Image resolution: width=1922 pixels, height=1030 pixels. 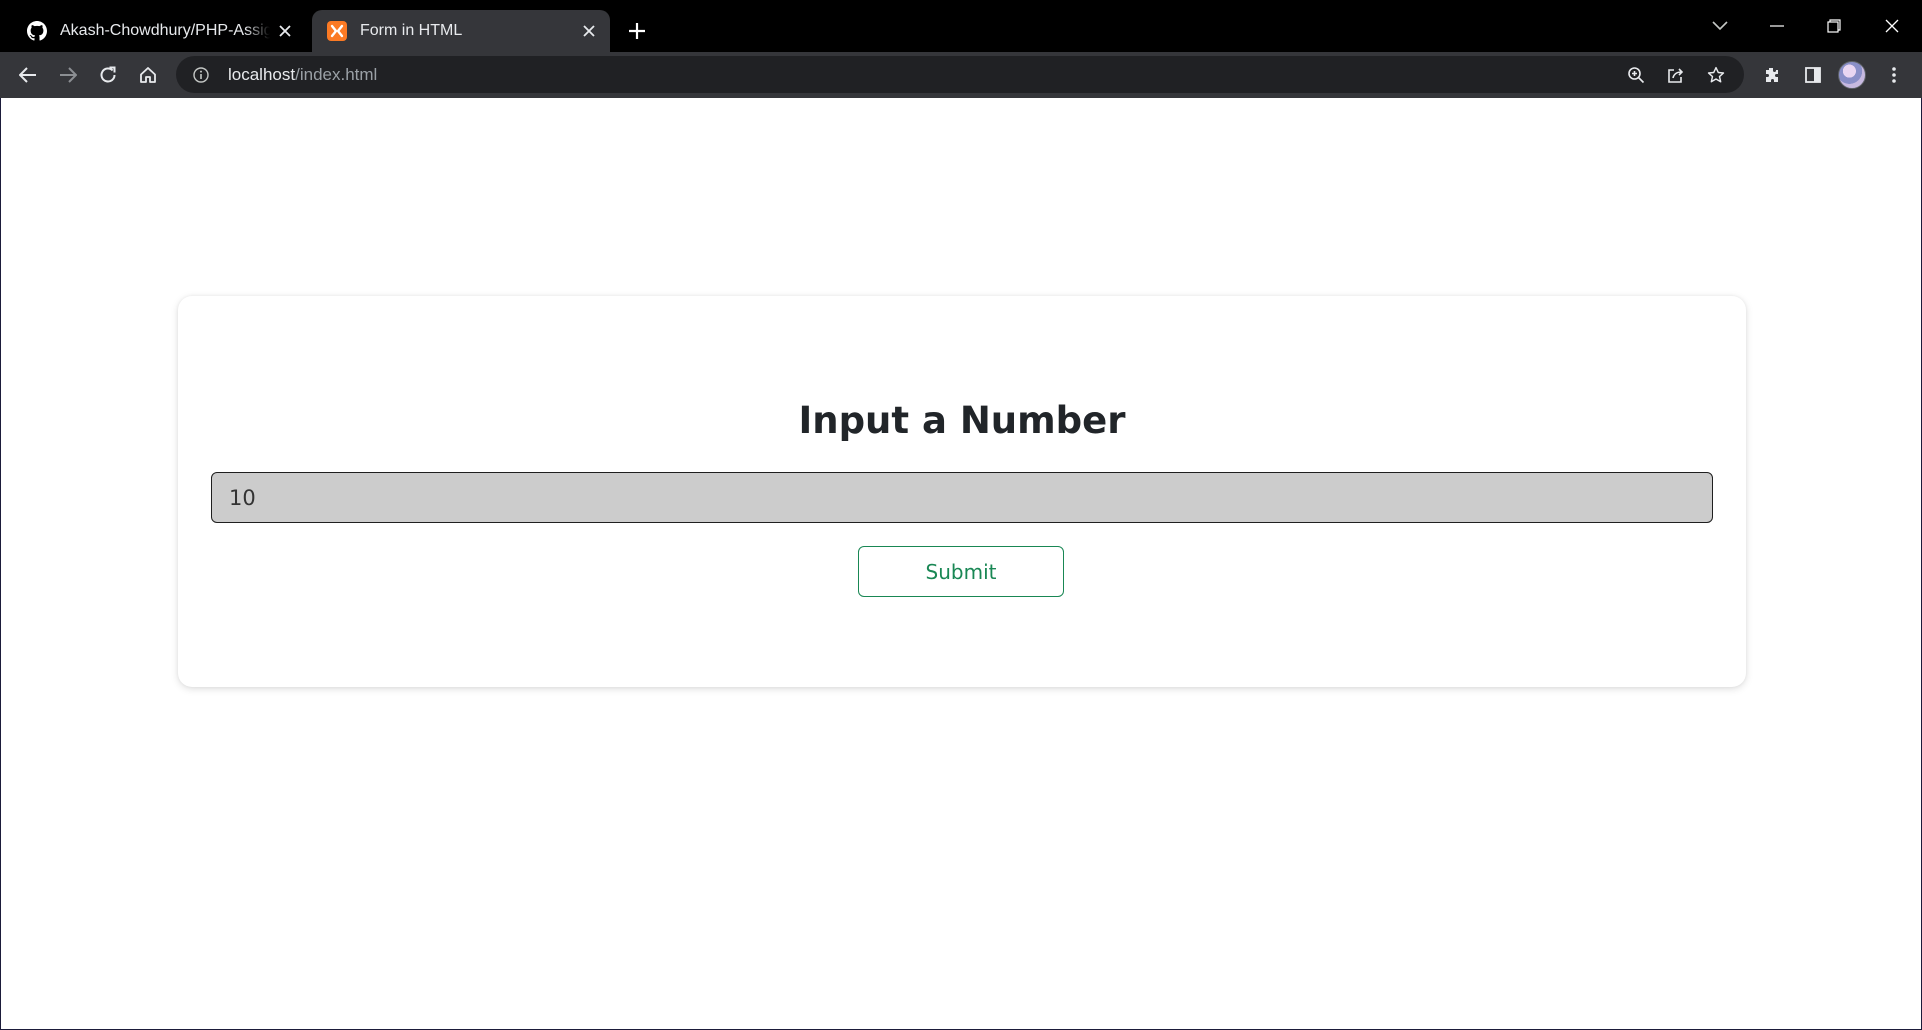 What do you see at coordinates (336, 74) in the screenshot?
I see `url-path: /index.html` at bounding box center [336, 74].